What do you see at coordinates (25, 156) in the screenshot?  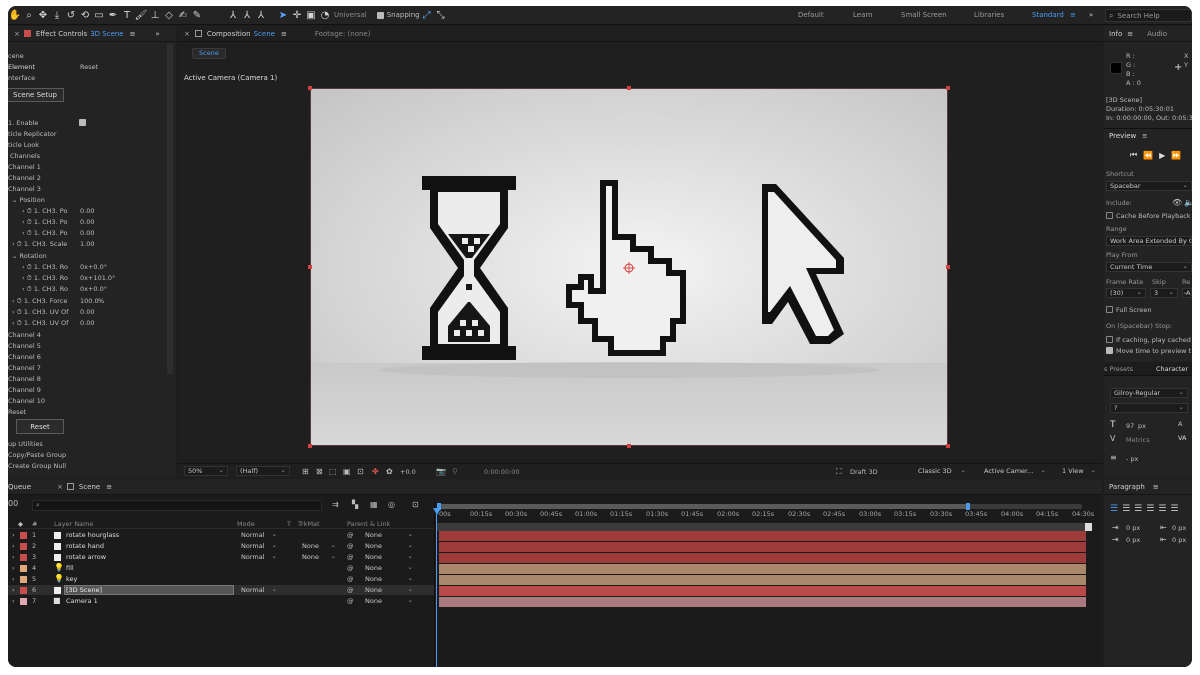 I see `channels-group: Channels` at bounding box center [25, 156].